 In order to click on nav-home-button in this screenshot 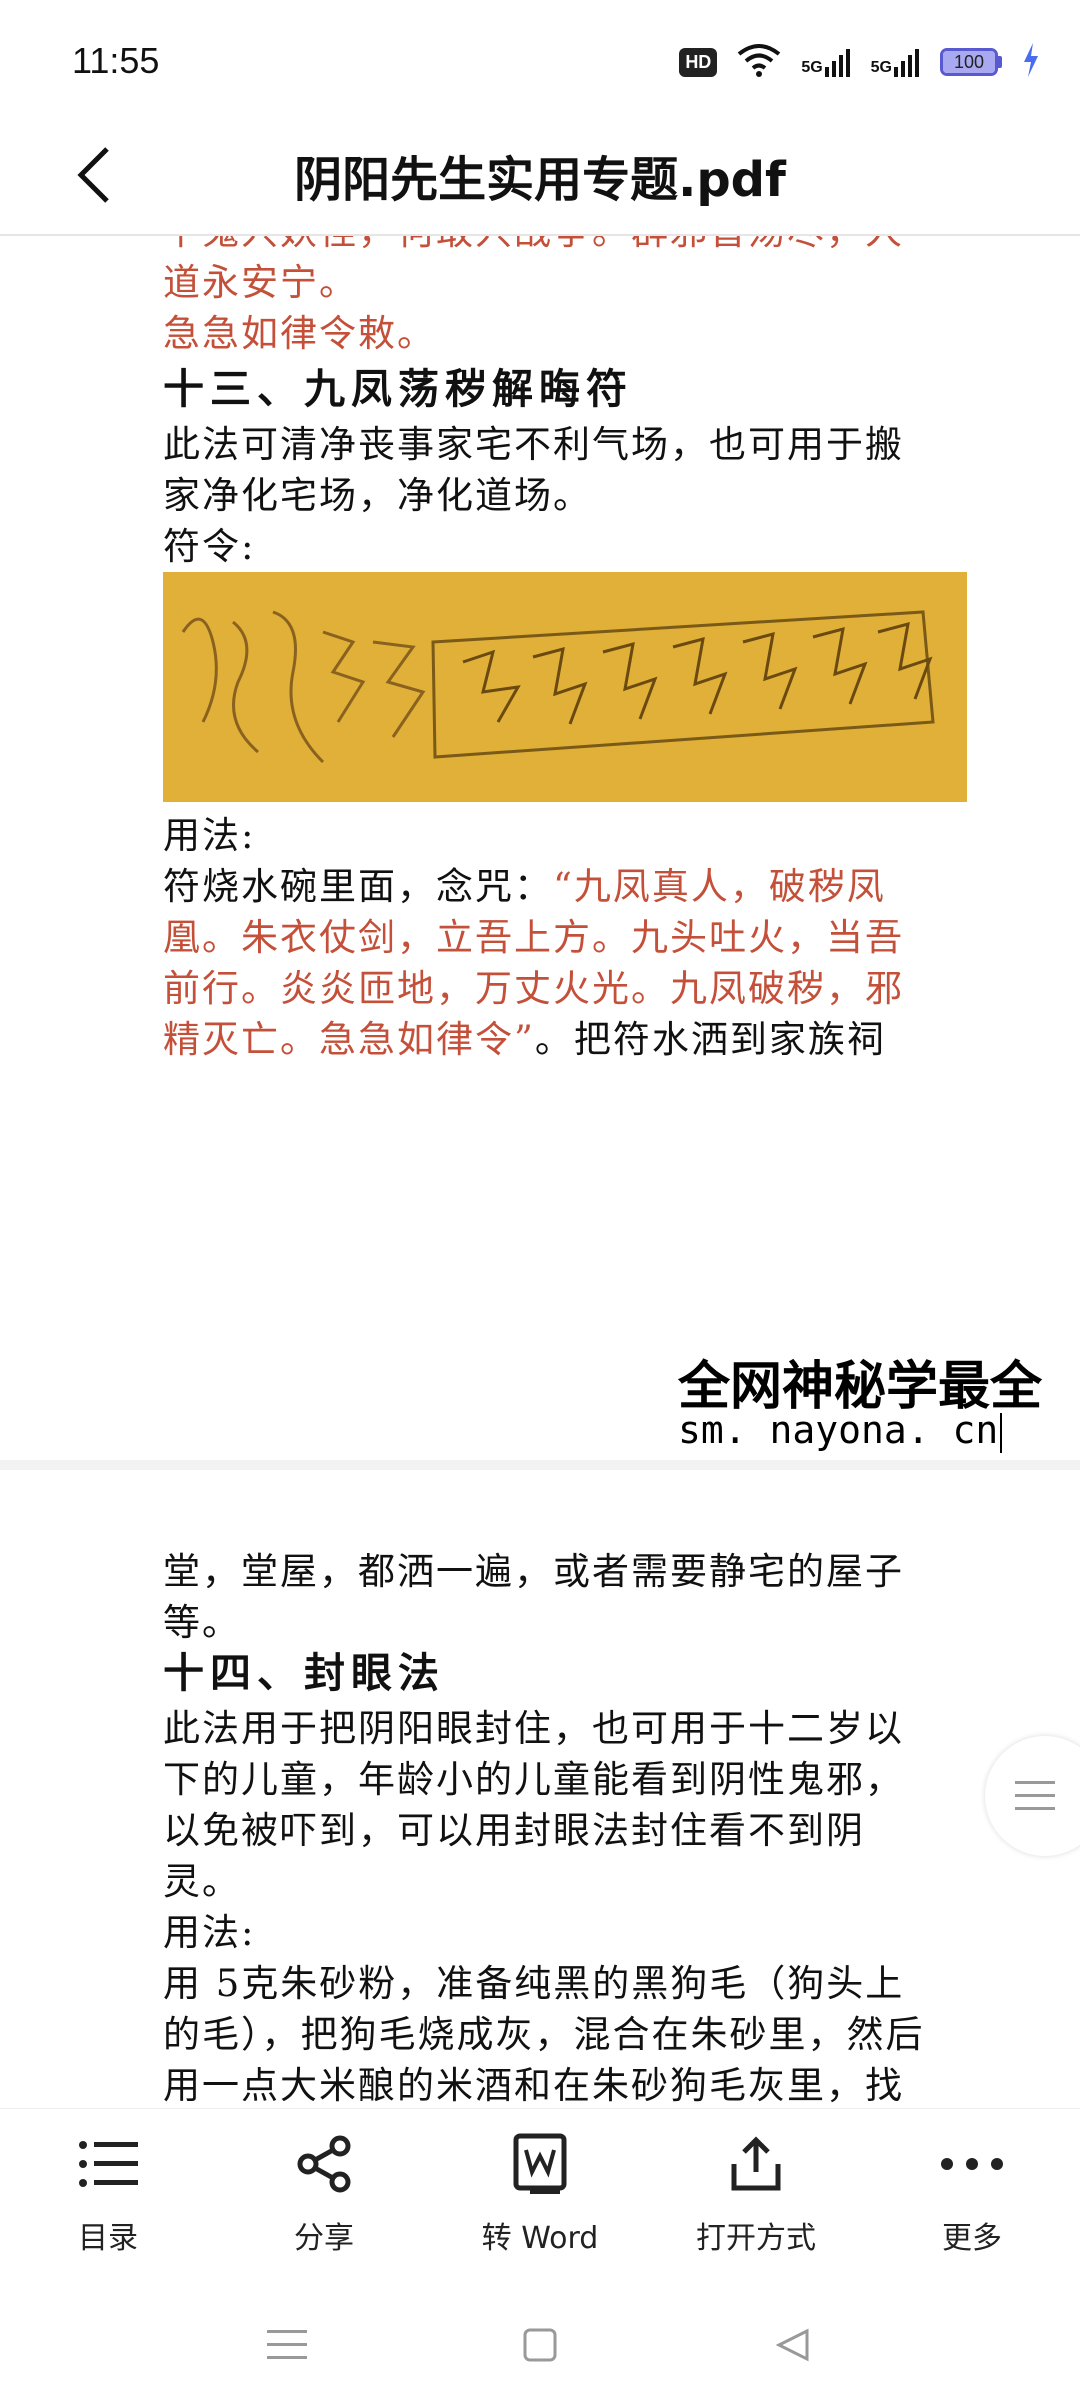, I will do `click(540, 2345)`.